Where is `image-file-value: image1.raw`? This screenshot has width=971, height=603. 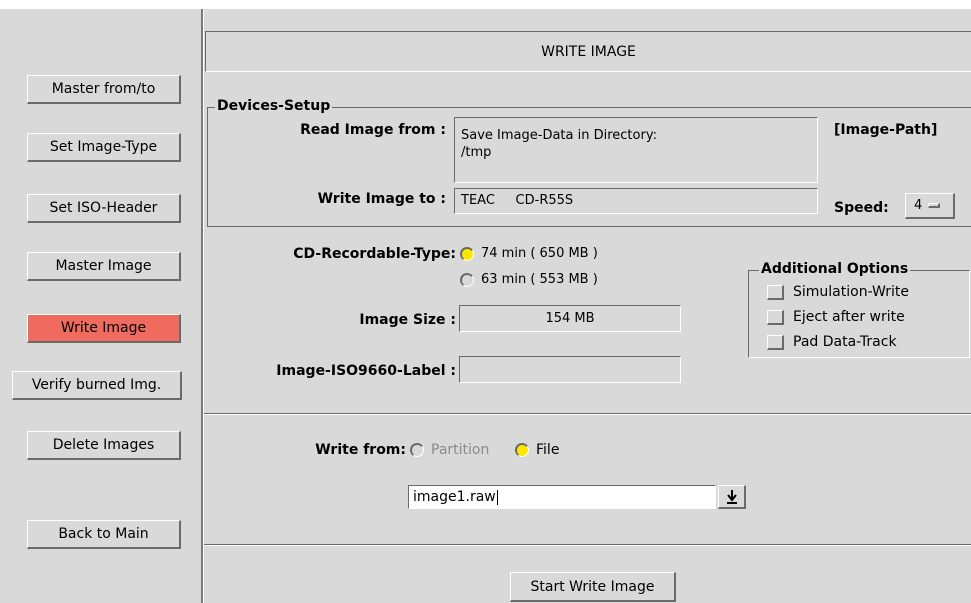
image-file-value: image1.raw is located at coordinates (454, 497).